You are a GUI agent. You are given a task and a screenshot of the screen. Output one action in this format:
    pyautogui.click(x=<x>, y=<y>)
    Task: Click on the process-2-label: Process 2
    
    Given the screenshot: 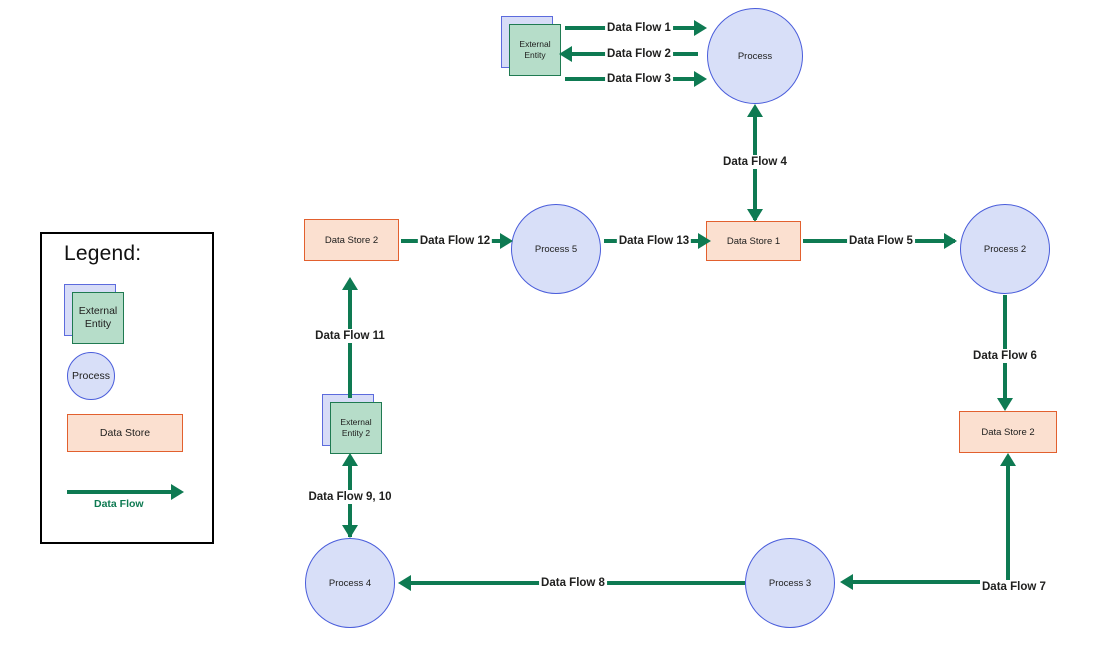 What is the action you would take?
    pyautogui.click(x=1005, y=249)
    